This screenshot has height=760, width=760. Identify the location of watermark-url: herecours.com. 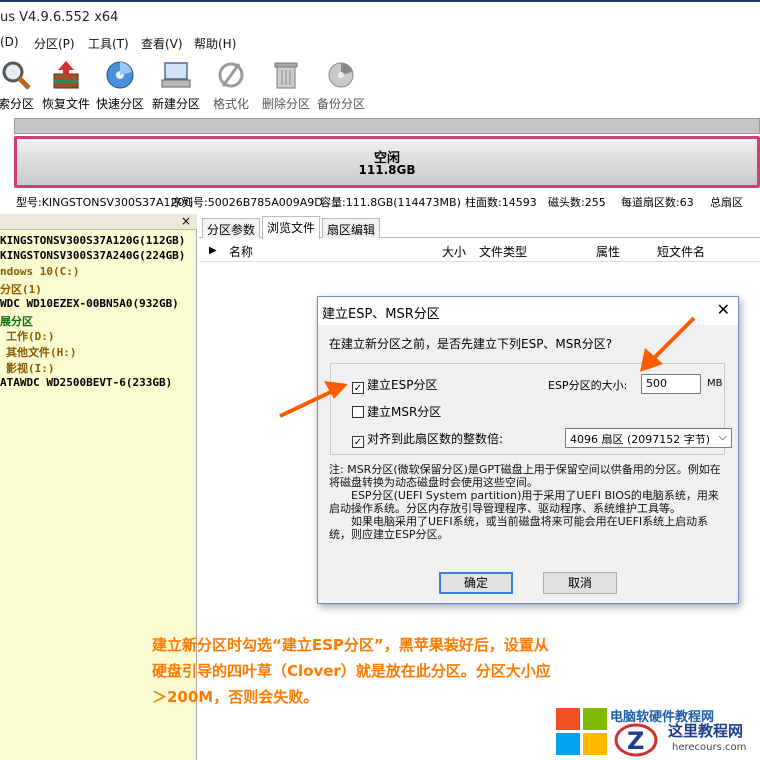
(709, 747).